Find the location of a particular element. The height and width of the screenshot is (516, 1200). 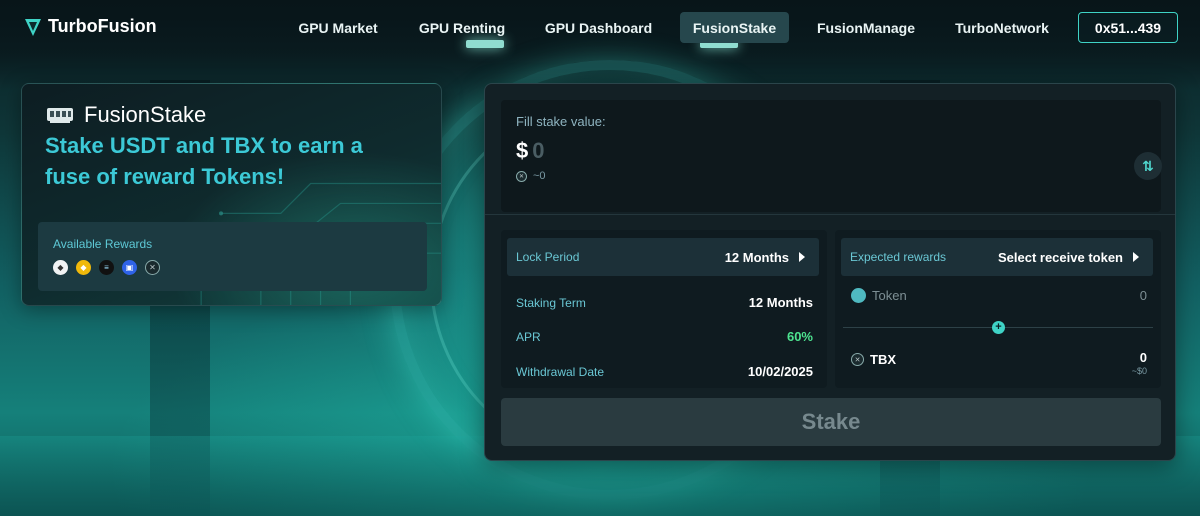

staking-term-label: Staking Term is located at coordinates (551, 302).